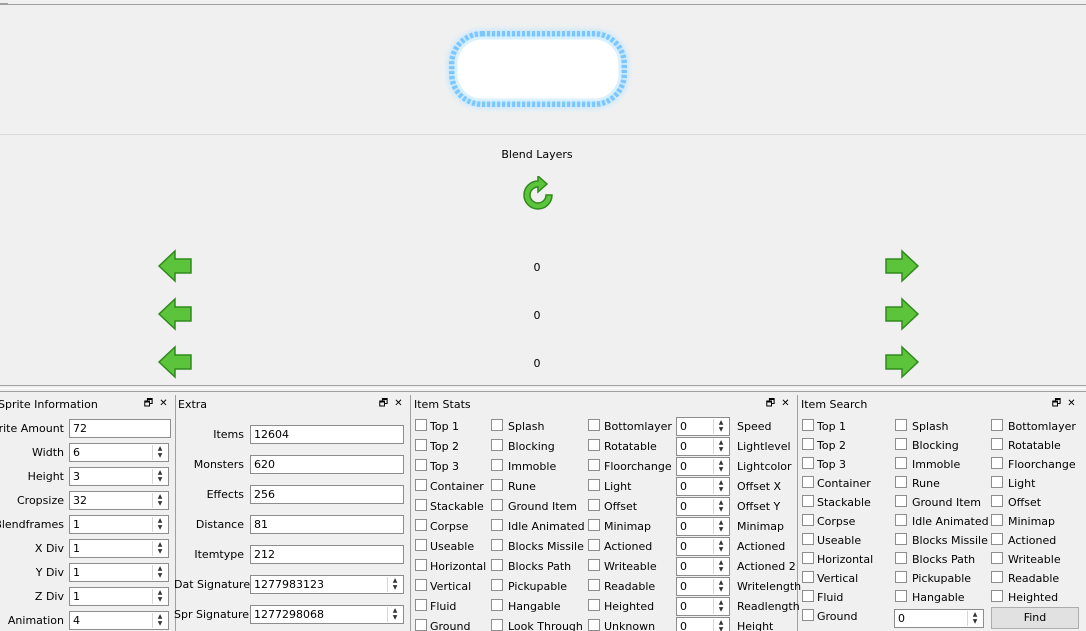  Describe the element at coordinates (538, 194) in the screenshot. I see `refresh-icon` at that location.